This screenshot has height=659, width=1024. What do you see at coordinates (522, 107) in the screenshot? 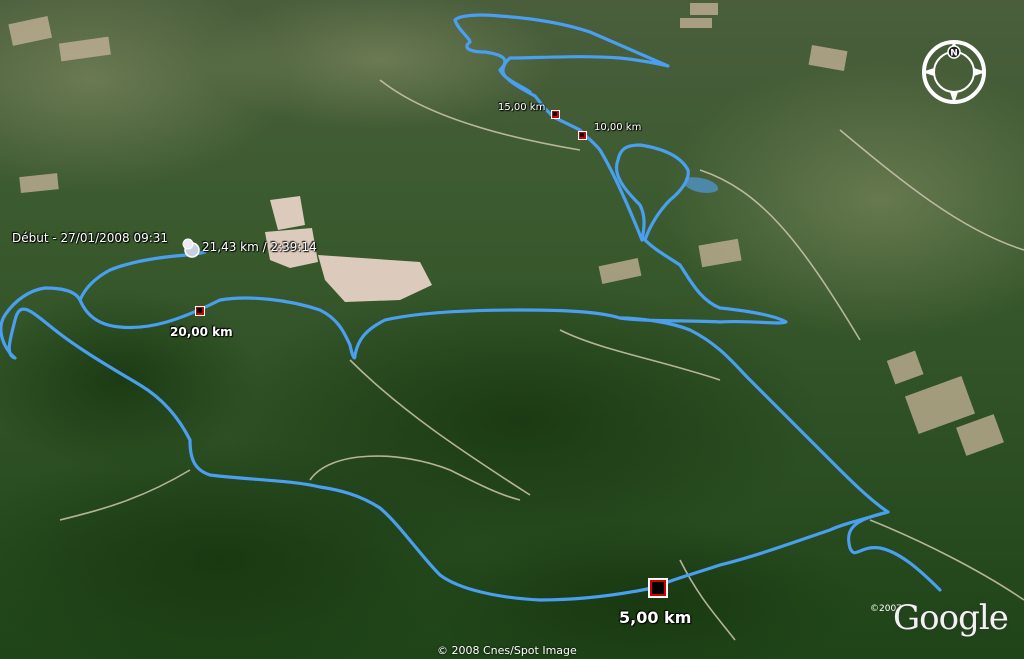
I see `marker-15km-label: 15,00 km` at bounding box center [522, 107].